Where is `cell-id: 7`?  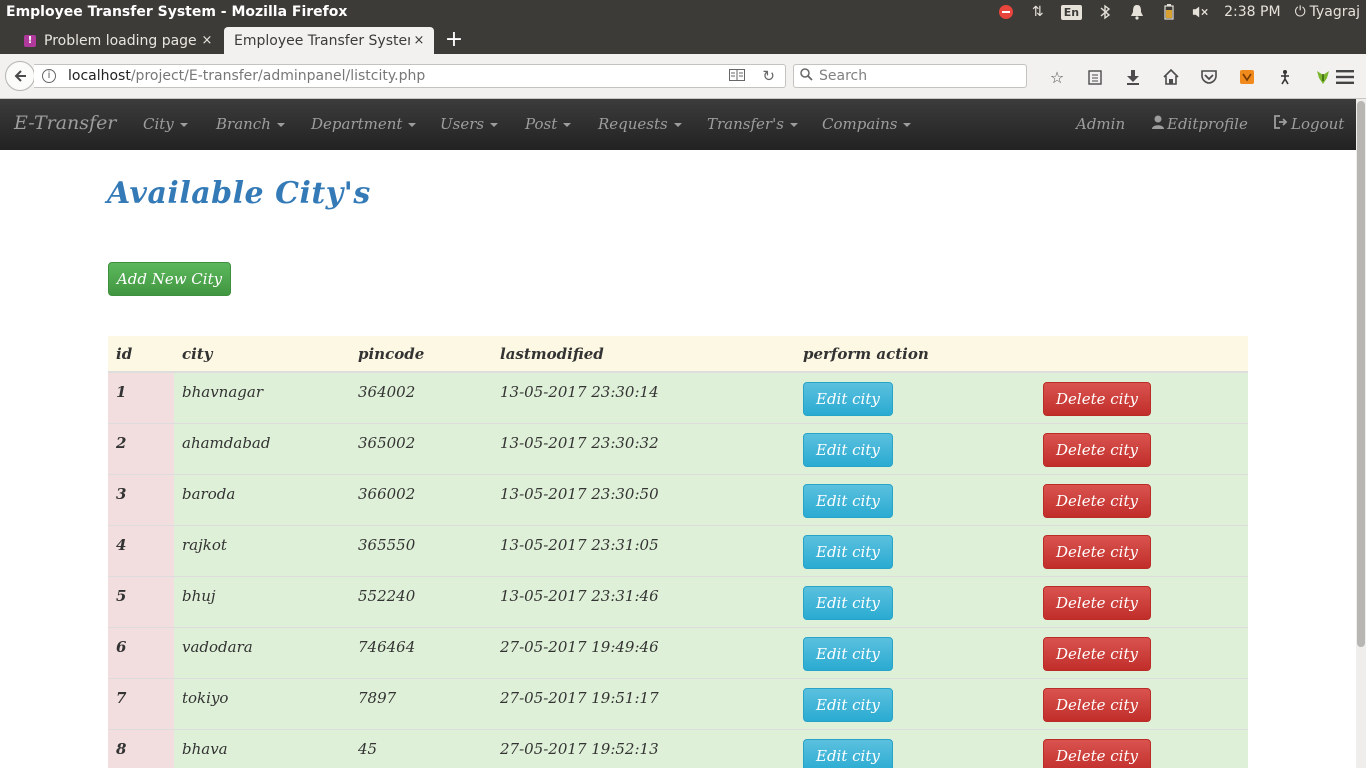
cell-id: 7 is located at coordinates (141, 703).